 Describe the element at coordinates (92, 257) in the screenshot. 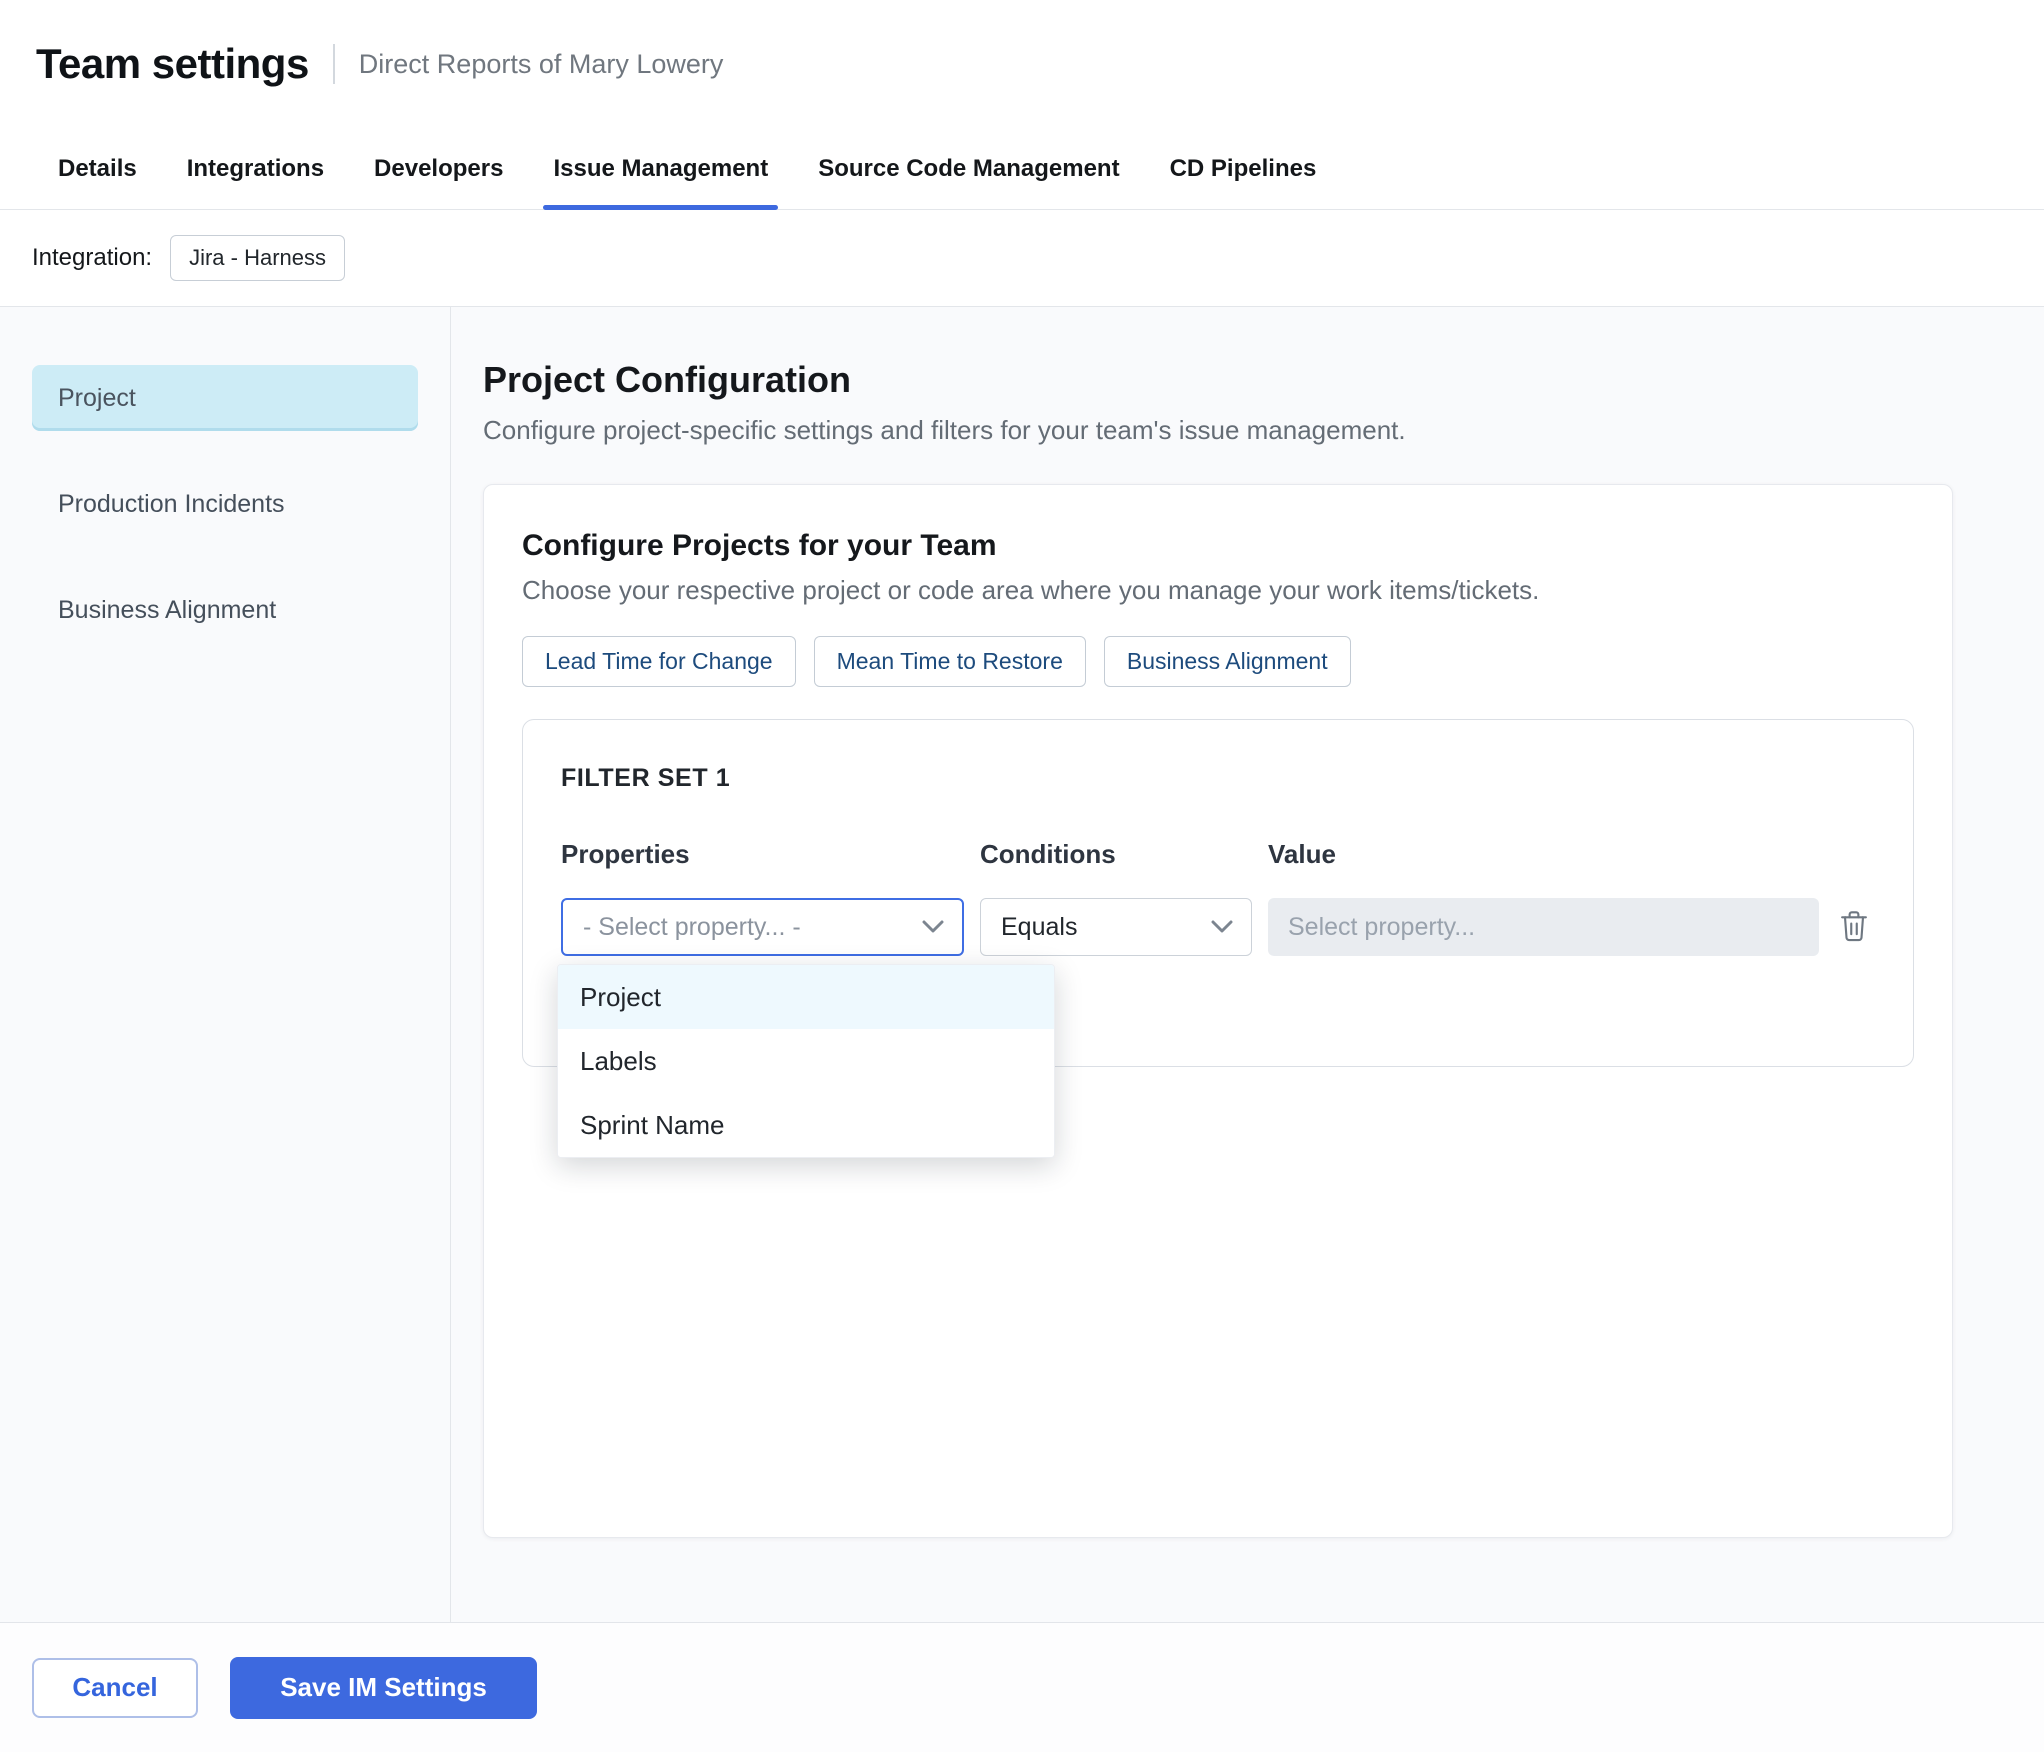

I see `integration-label: Integration:` at that location.